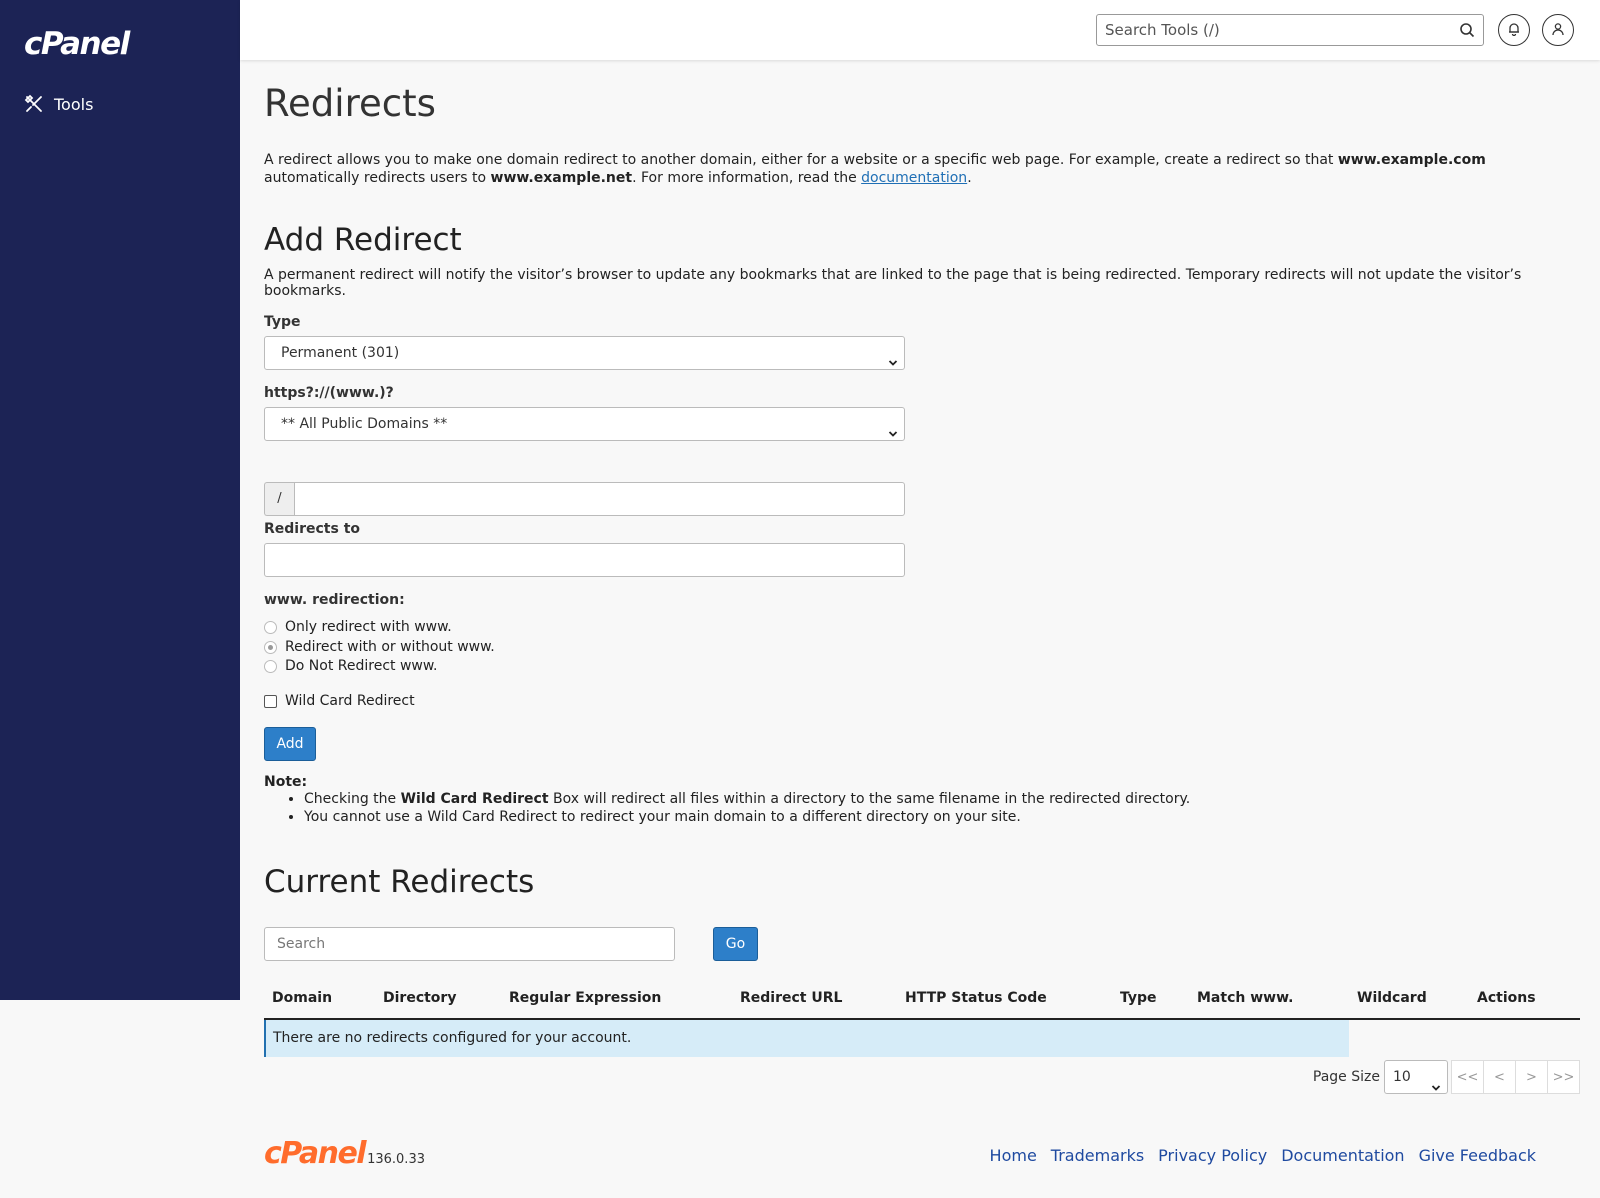  Describe the element at coordinates (329, 393) in the screenshot. I see `domain-label: https?://(www.)?` at that location.